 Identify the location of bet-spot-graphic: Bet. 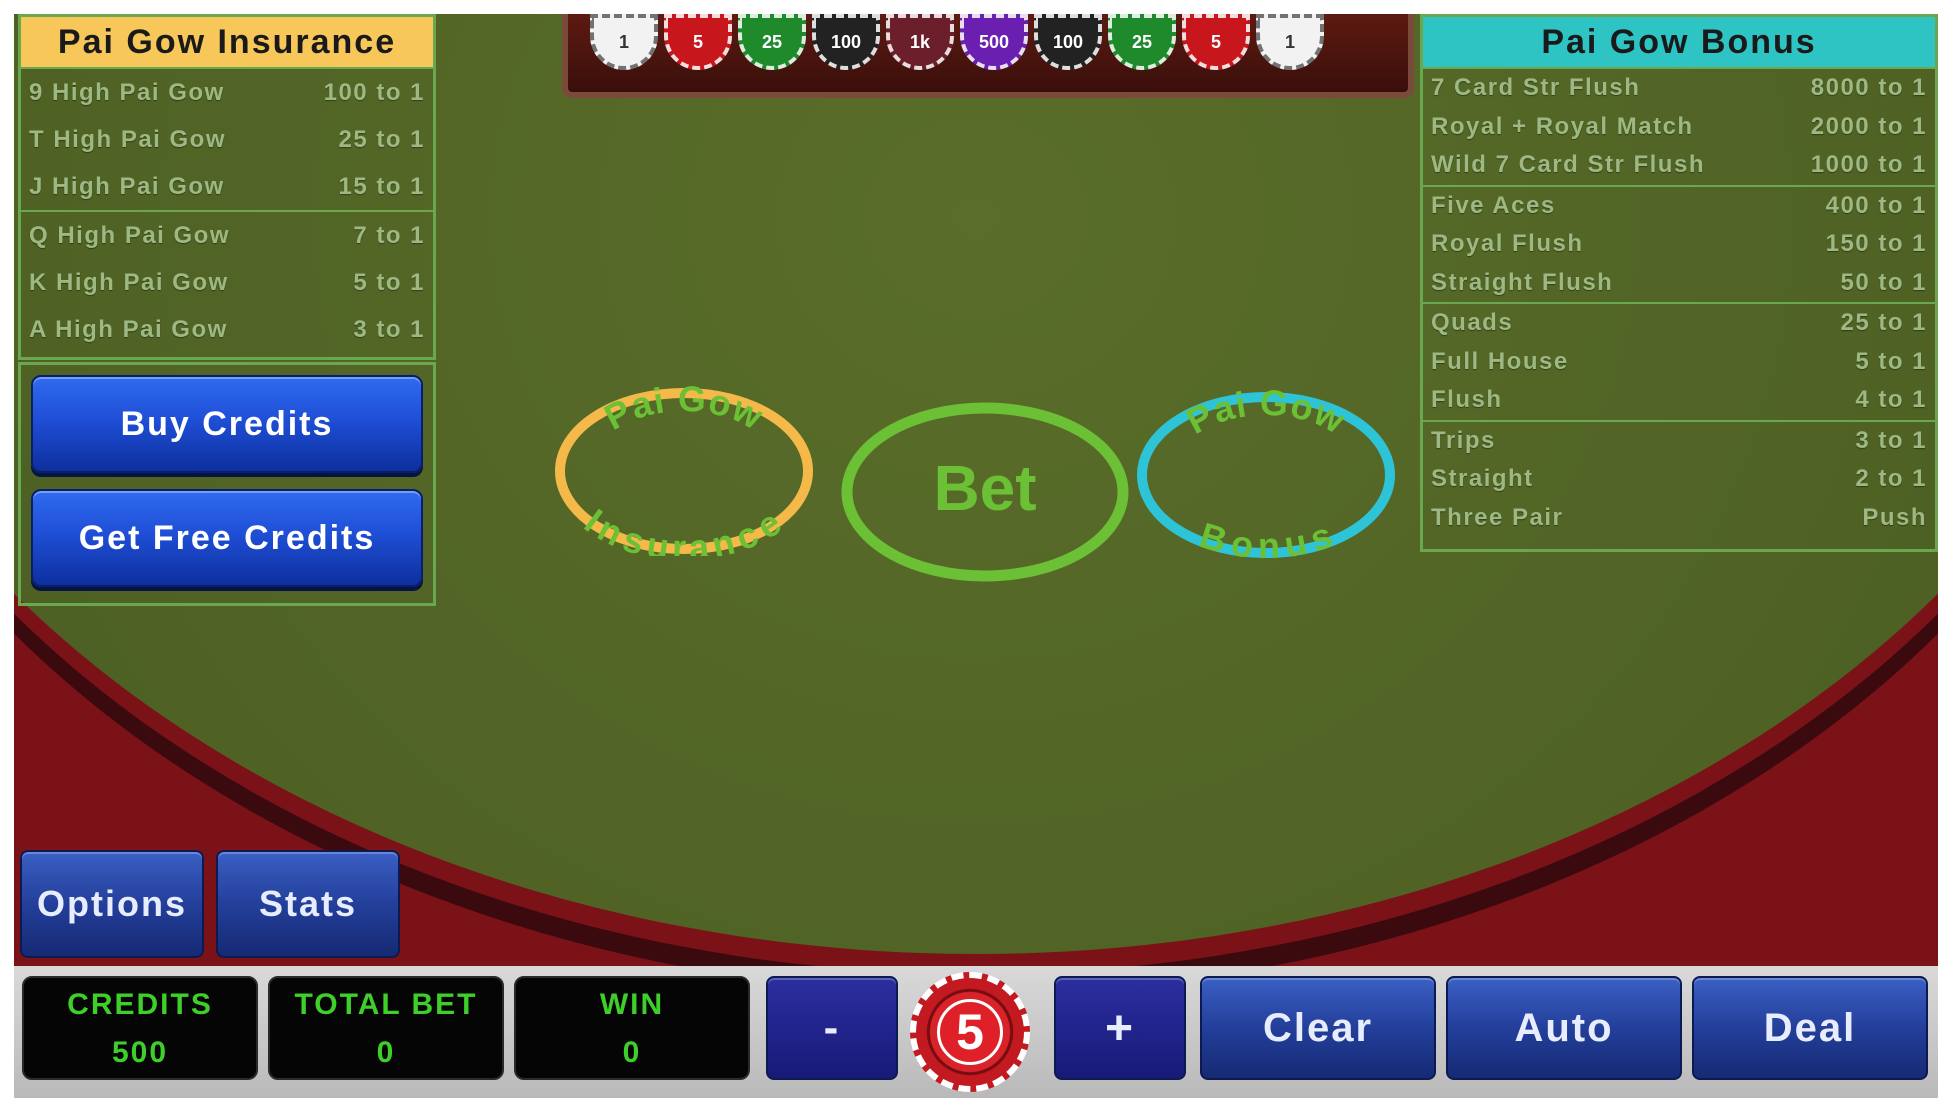
(985, 492).